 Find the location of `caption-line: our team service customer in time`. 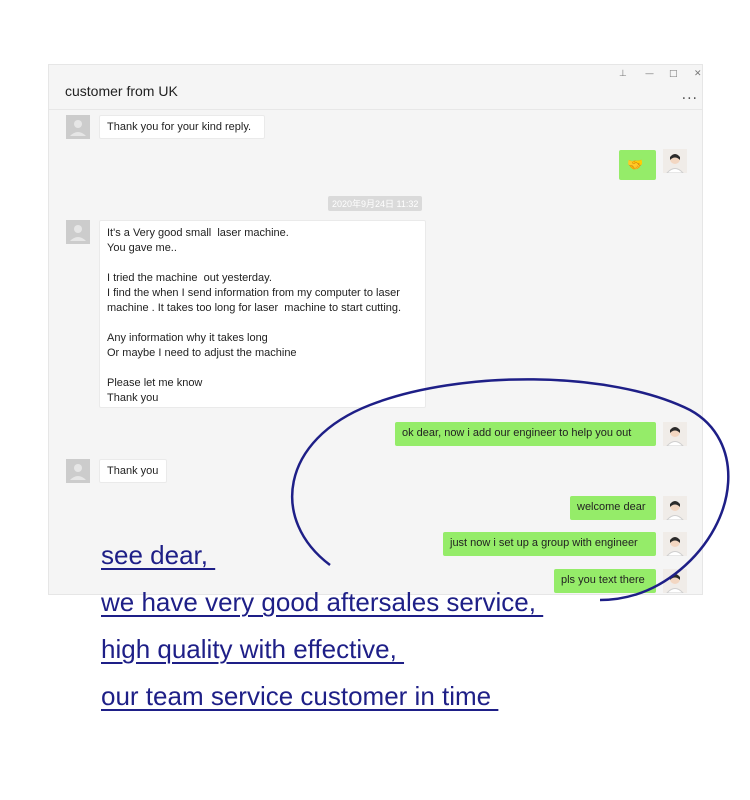

caption-line: our team service customer in time is located at coordinates (300, 696).